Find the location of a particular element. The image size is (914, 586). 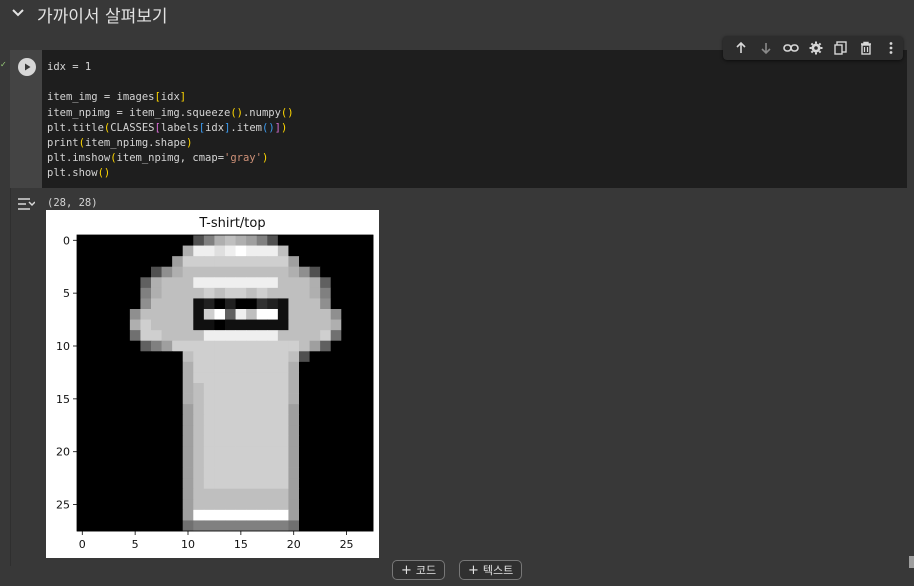

run-cell-button is located at coordinates (27, 67).